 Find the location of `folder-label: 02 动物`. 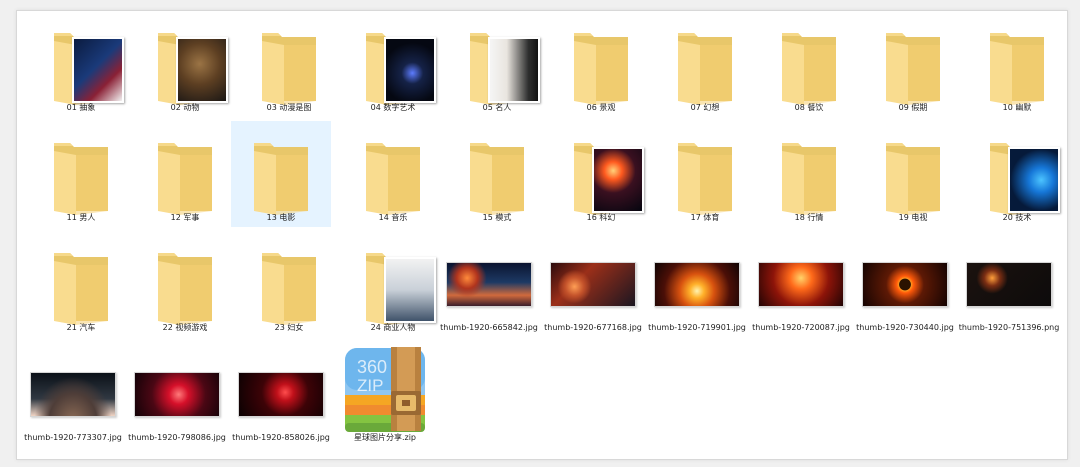

folder-label: 02 动物 is located at coordinates (185, 107).